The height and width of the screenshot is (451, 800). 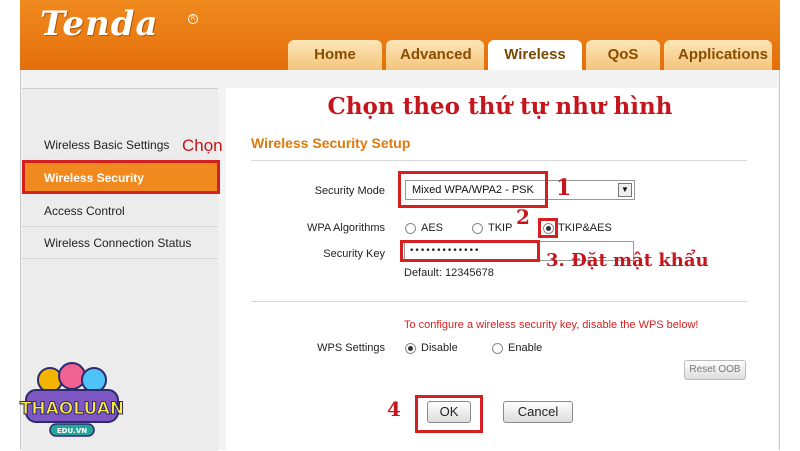 What do you see at coordinates (354, 254) in the screenshot?
I see `security-key-label: Security Key` at bounding box center [354, 254].